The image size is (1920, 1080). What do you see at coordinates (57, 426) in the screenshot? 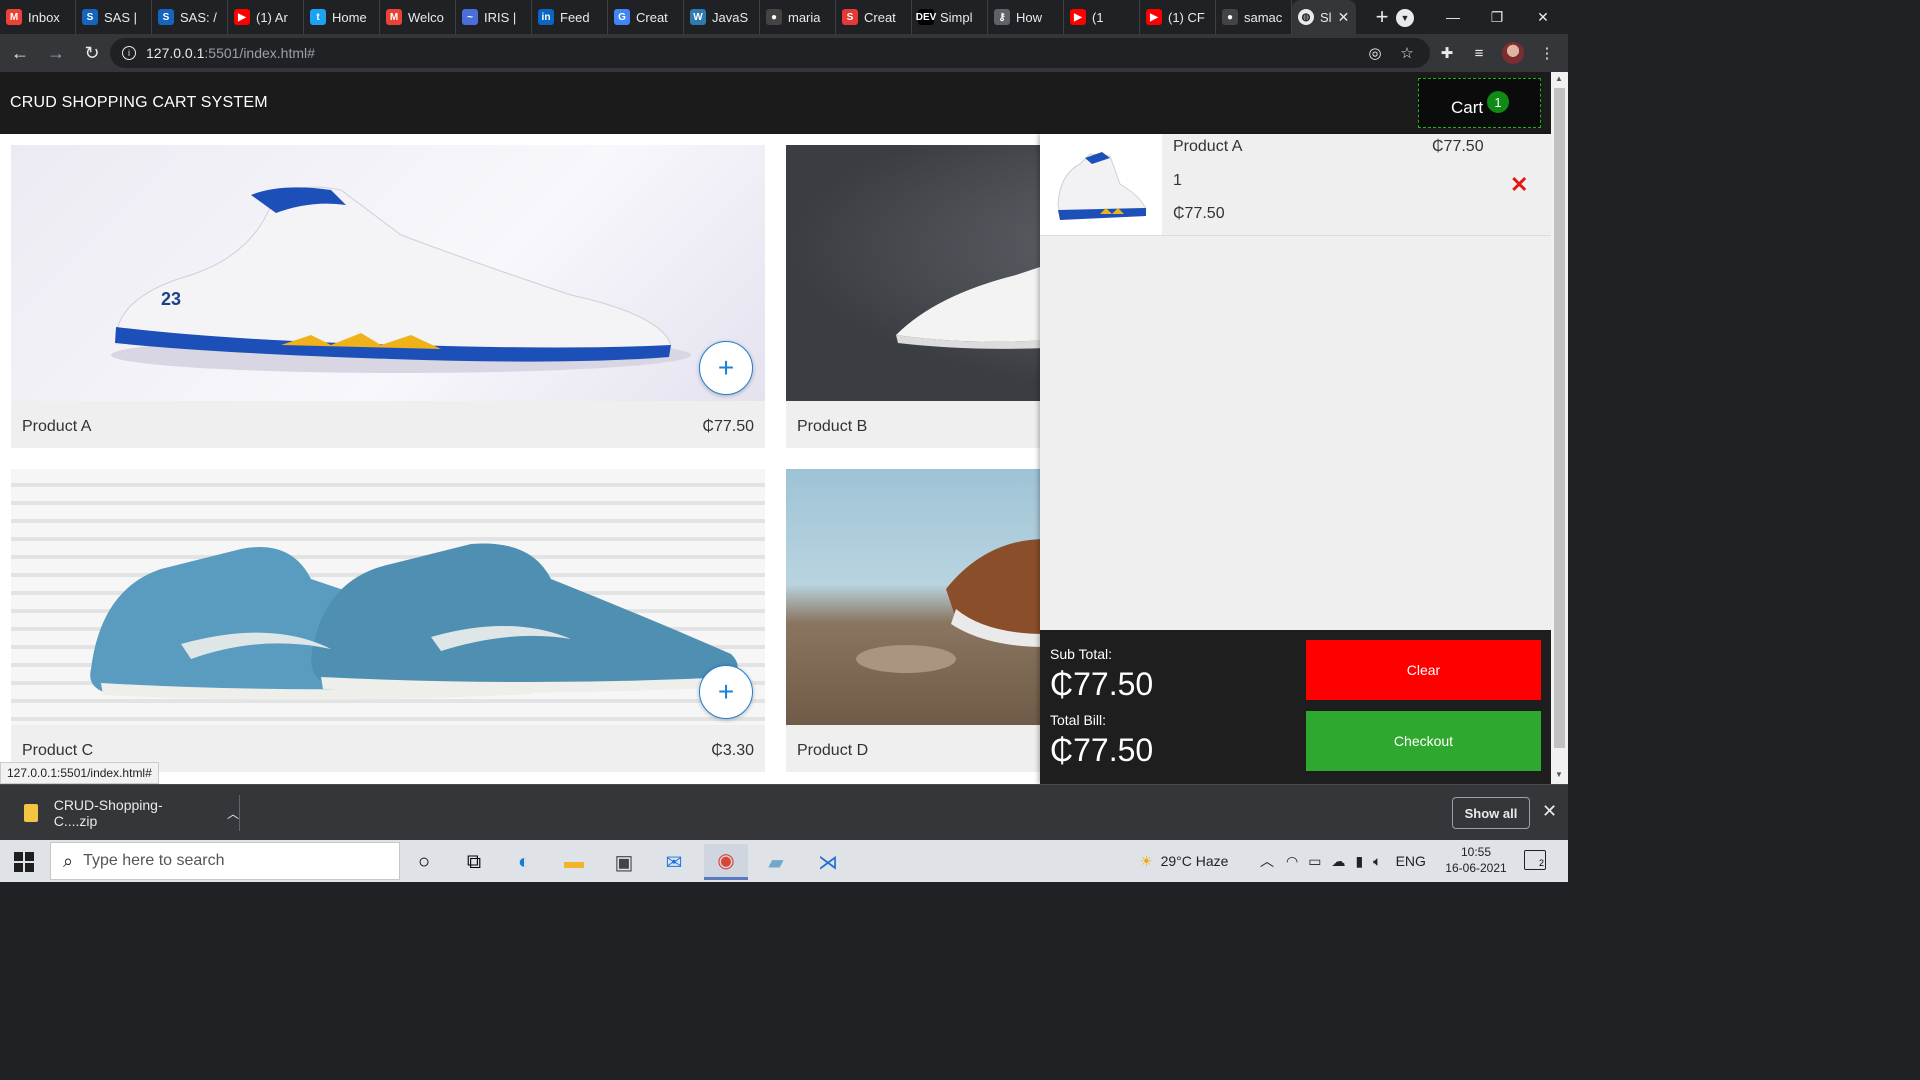
I see `product-name: Product A` at bounding box center [57, 426].